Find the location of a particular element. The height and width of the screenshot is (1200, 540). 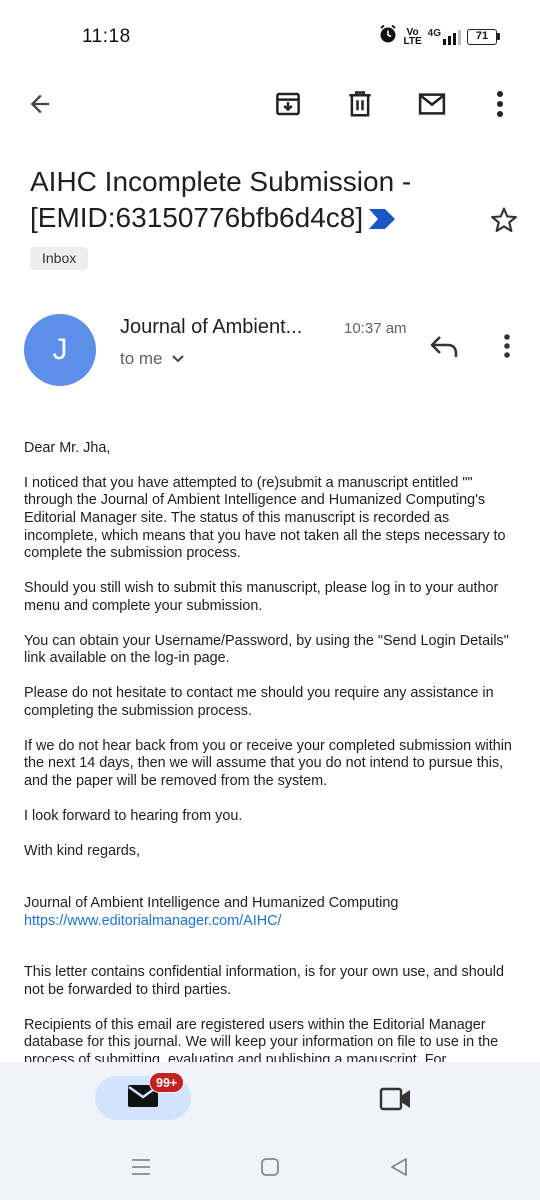

recents-icon is located at coordinates (141, 1167).